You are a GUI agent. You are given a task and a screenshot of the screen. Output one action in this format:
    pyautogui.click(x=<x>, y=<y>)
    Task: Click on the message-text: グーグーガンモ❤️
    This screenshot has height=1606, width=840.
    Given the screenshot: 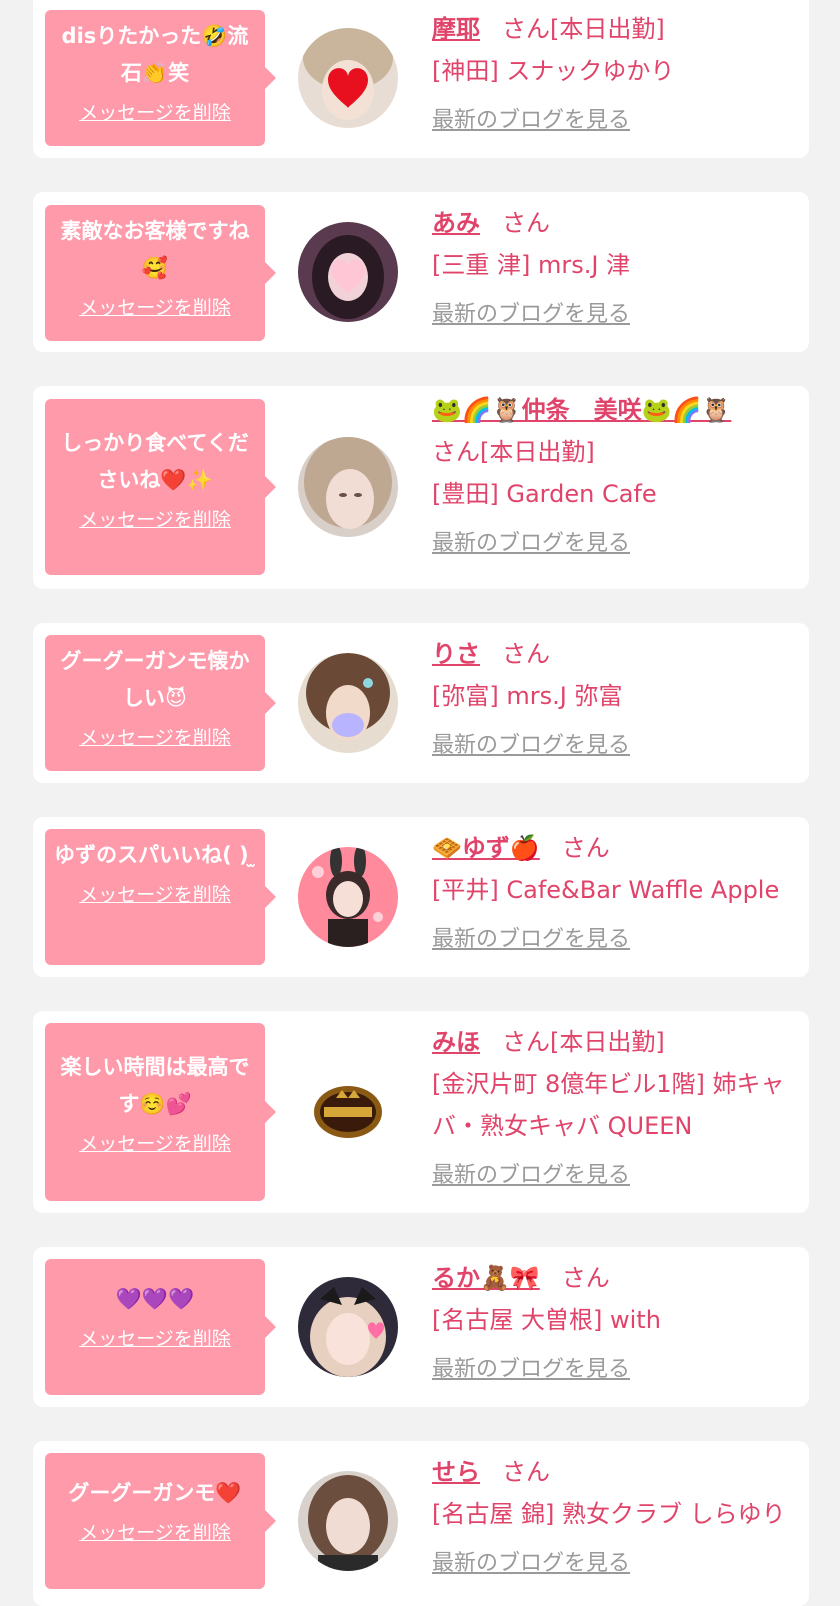 What is the action you would take?
    pyautogui.click(x=155, y=1493)
    